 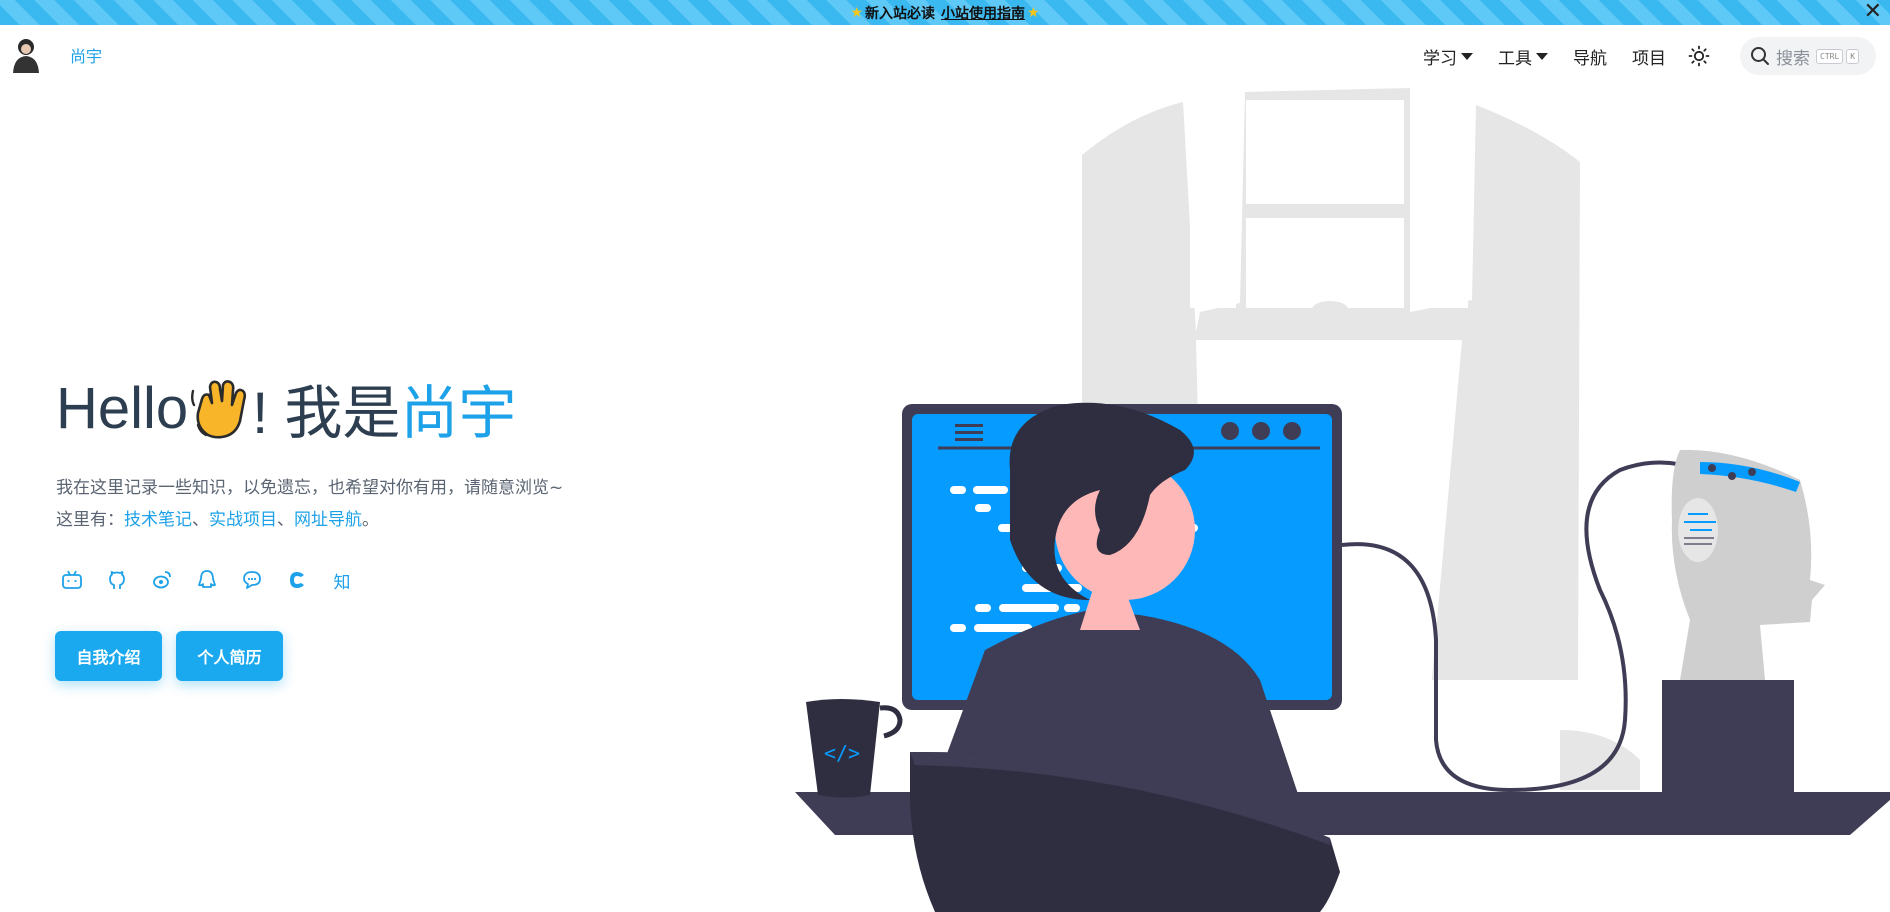 I want to click on nav-item-projects: 项目, so click(x=1649, y=56).